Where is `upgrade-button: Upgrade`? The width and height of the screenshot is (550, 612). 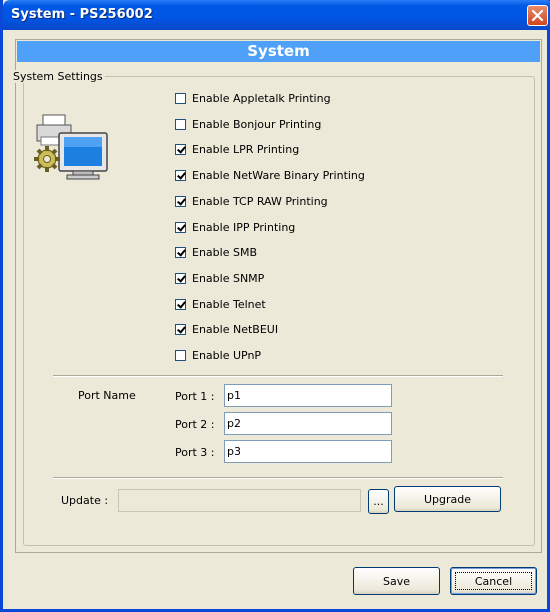 upgrade-button: Upgrade is located at coordinates (447, 499).